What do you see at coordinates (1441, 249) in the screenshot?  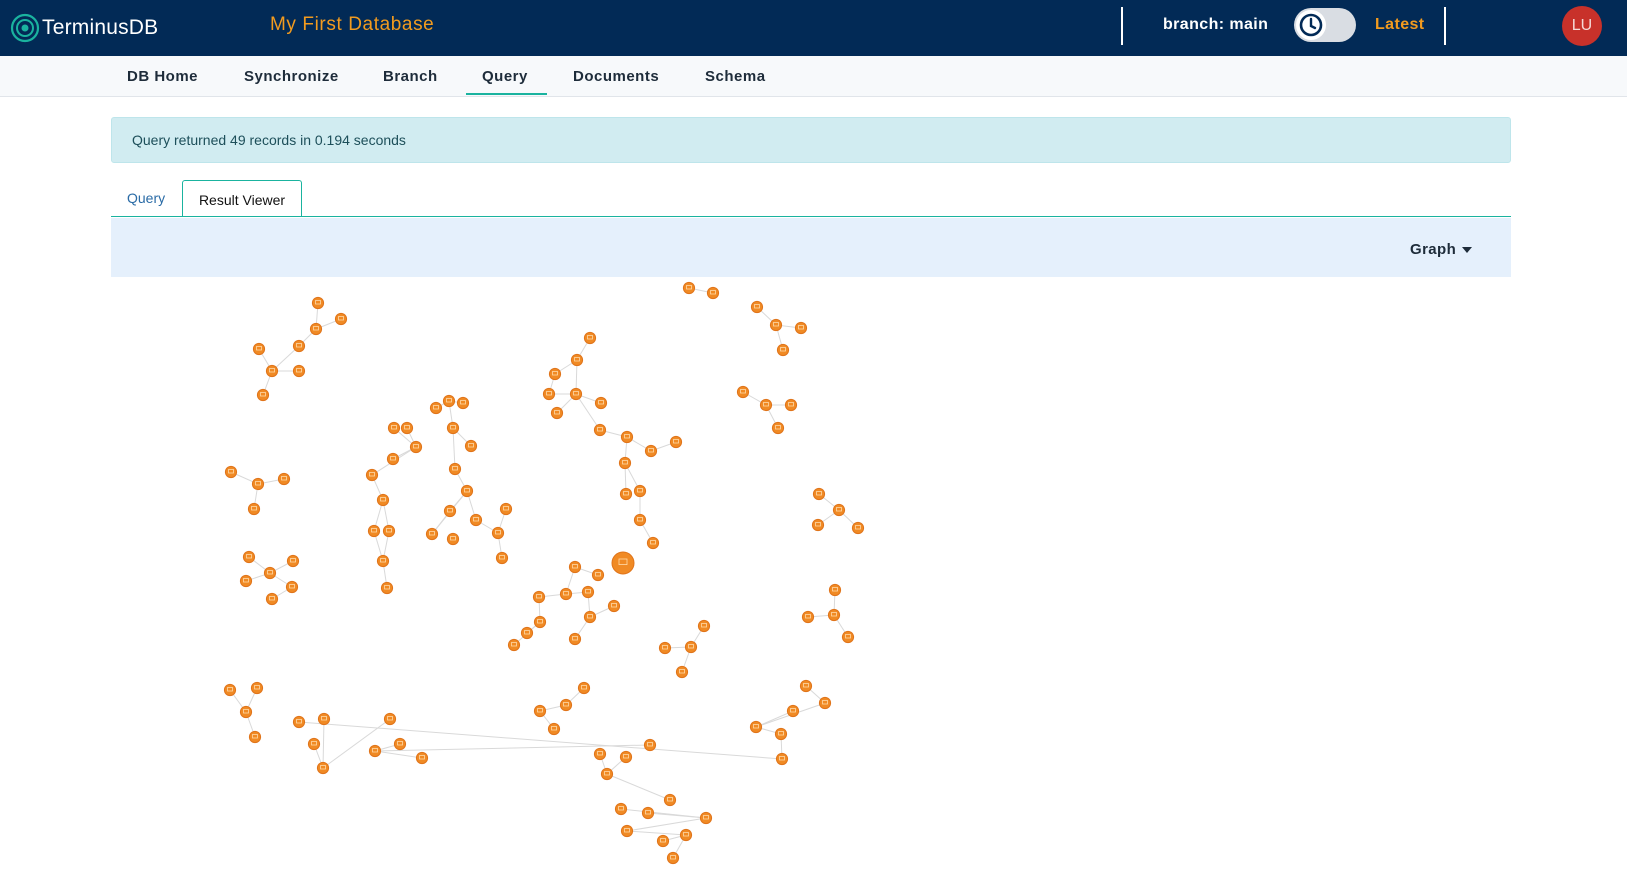 I see `view-mode-dropdown: Graph` at bounding box center [1441, 249].